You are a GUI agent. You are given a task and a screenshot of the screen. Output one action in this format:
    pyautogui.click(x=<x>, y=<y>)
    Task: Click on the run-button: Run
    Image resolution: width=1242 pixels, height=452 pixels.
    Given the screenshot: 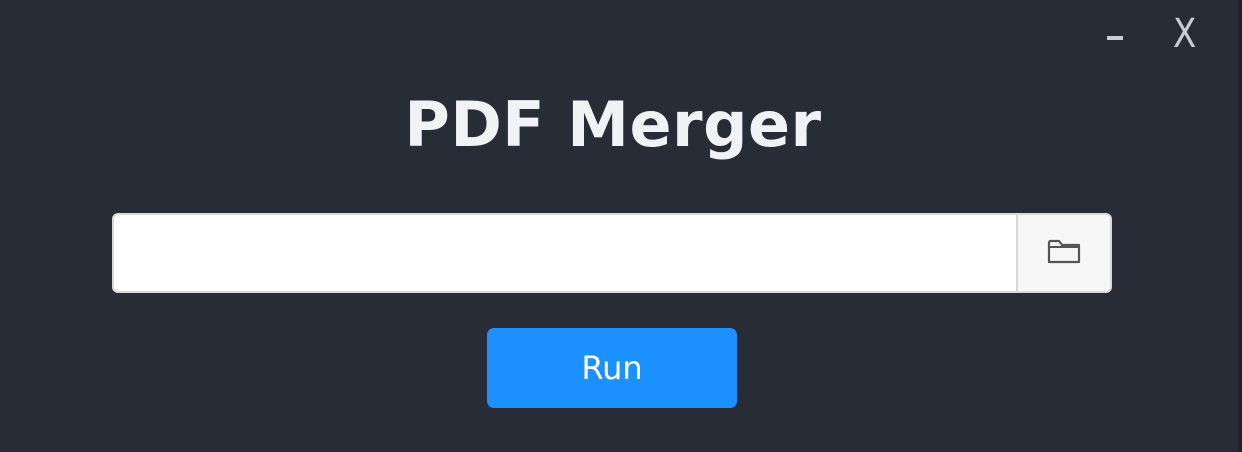 What is the action you would take?
    pyautogui.click(x=612, y=368)
    